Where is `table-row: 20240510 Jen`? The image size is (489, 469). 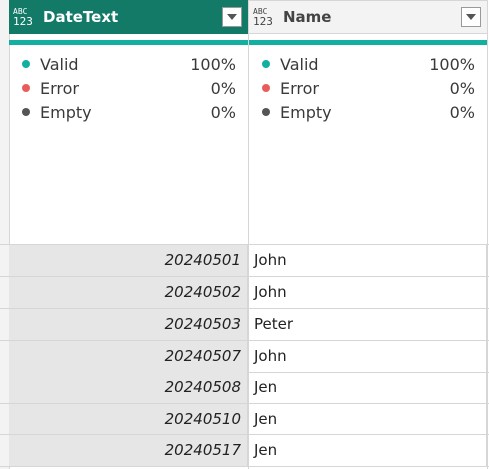 table-row: 20240510 Jen is located at coordinates (244, 419).